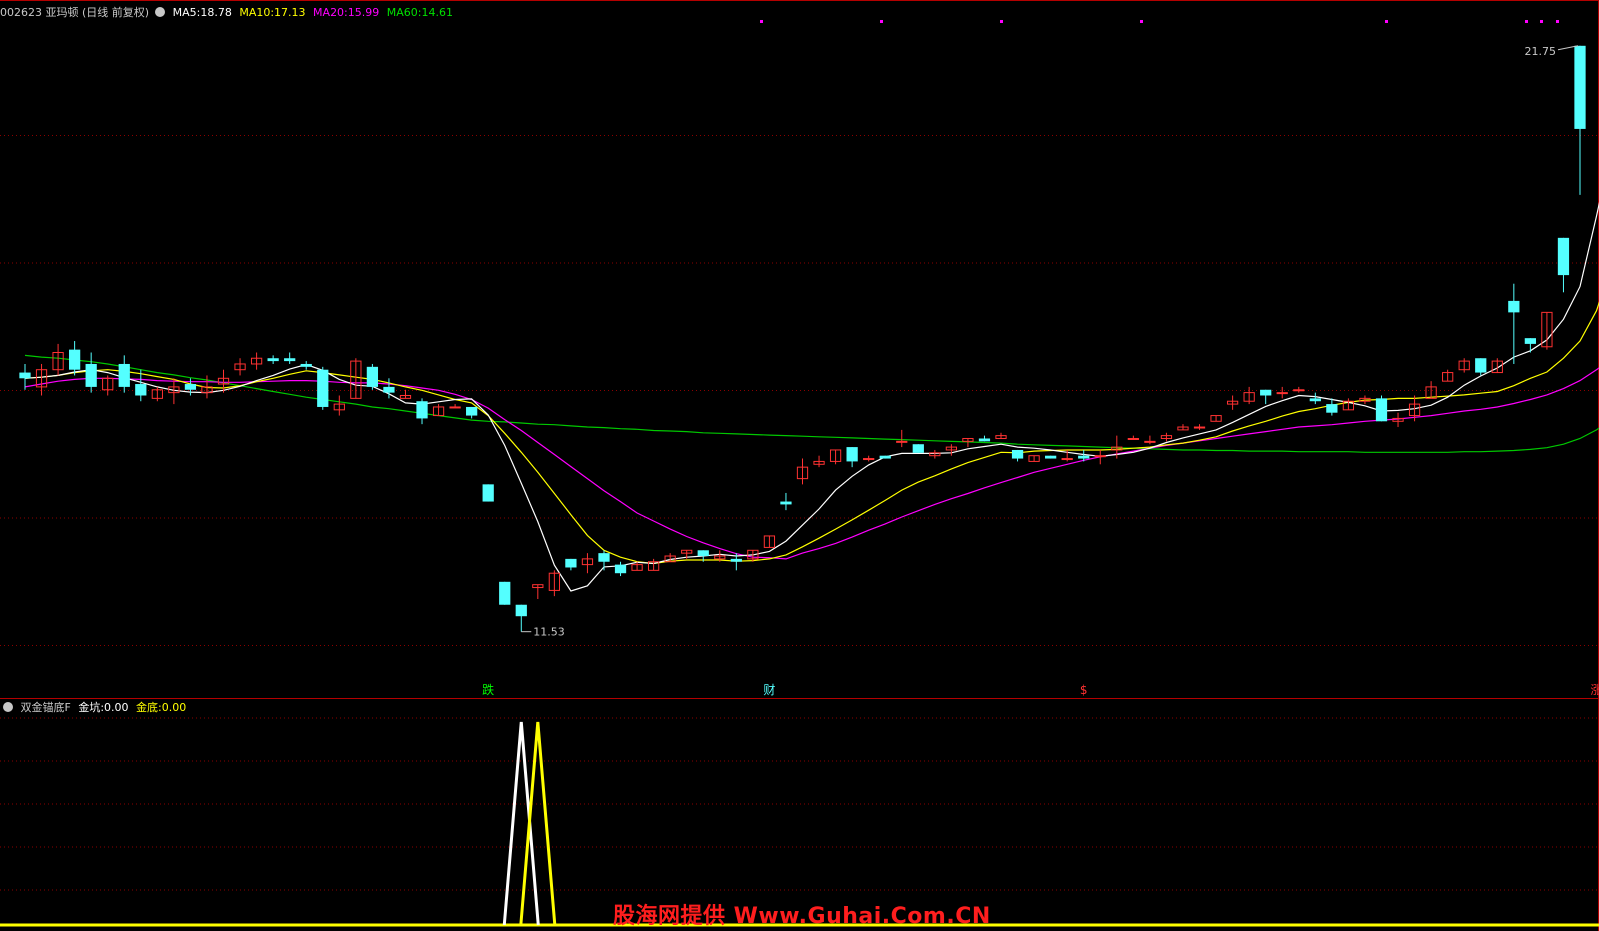 This screenshot has width=1599, height=931. I want to click on jinkeng-value: 0.00, so click(116, 707).